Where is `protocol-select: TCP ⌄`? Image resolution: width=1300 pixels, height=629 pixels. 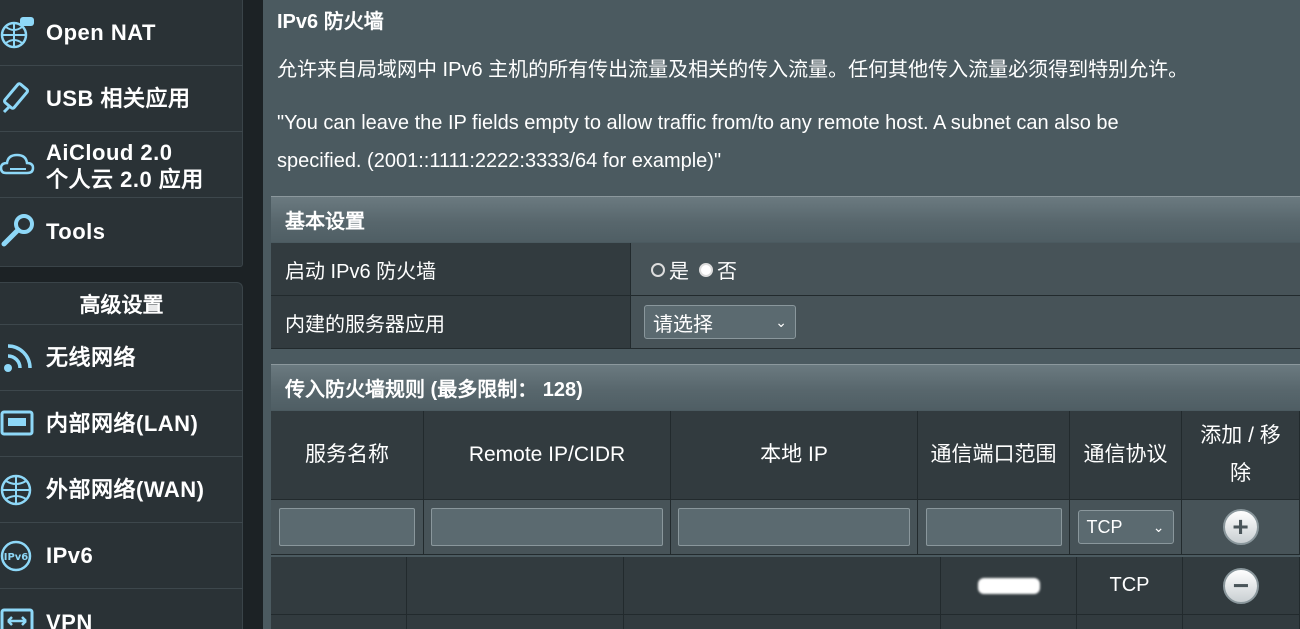
protocol-select: TCP ⌄ is located at coordinates (1125, 527).